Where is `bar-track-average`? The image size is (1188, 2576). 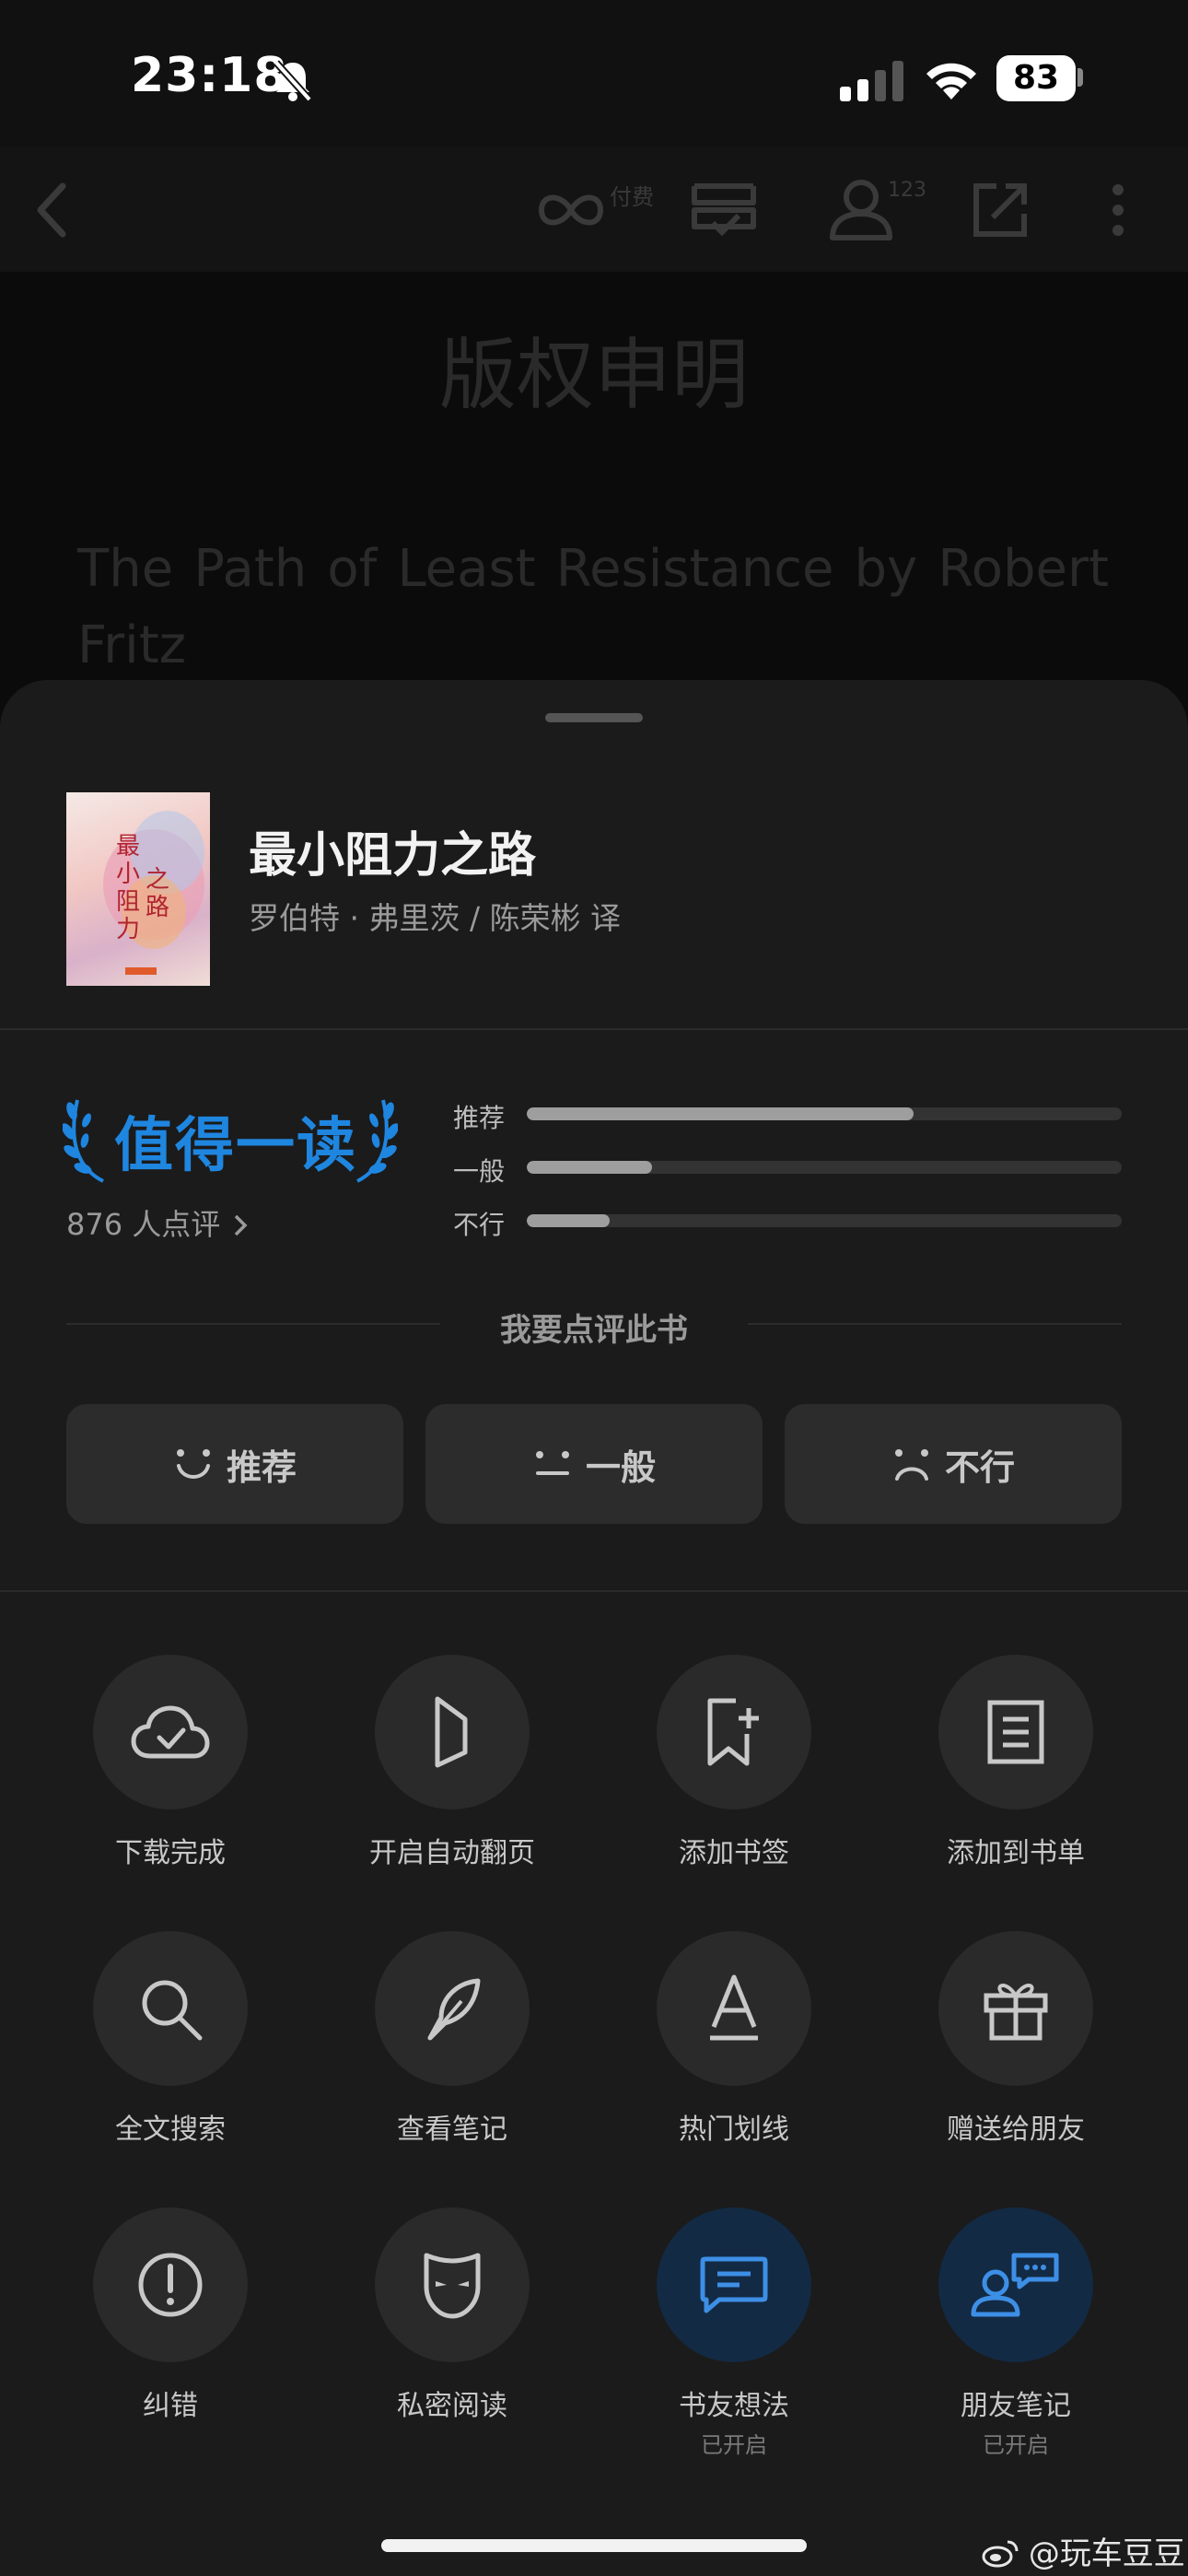
bar-track-average is located at coordinates (824, 1167).